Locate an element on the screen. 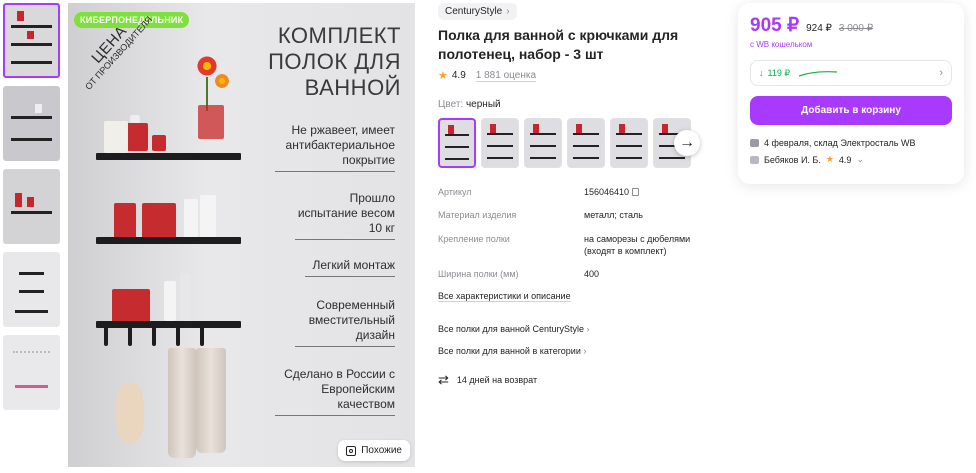 The width and height of the screenshot is (976, 473). category-link: Все полки для ванной в категории › is located at coordinates (583, 351).